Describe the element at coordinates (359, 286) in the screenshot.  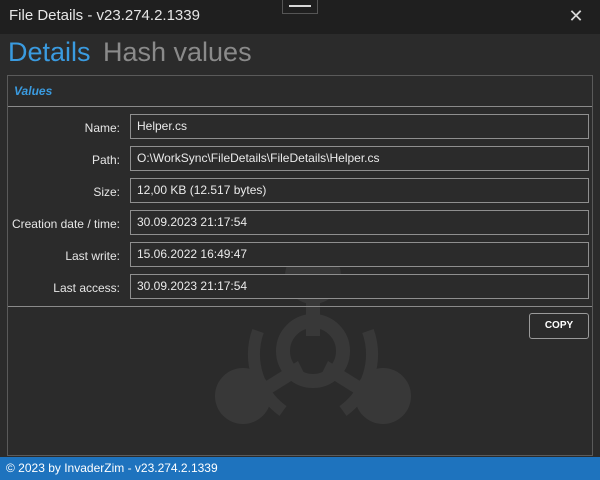
I see `last-access-field: 30.09.2023 21:17:54` at that location.